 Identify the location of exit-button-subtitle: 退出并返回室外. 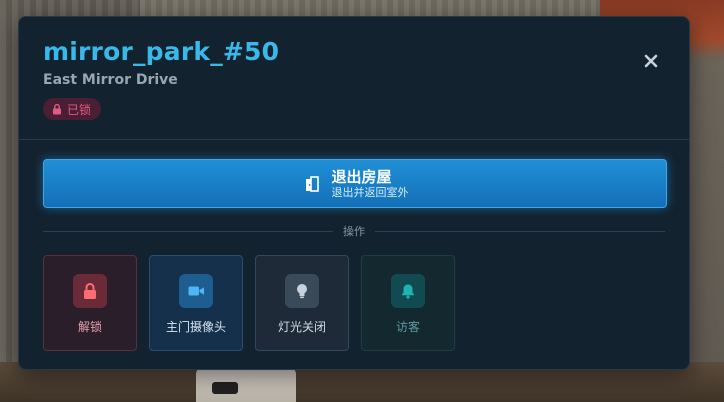
(370, 192).